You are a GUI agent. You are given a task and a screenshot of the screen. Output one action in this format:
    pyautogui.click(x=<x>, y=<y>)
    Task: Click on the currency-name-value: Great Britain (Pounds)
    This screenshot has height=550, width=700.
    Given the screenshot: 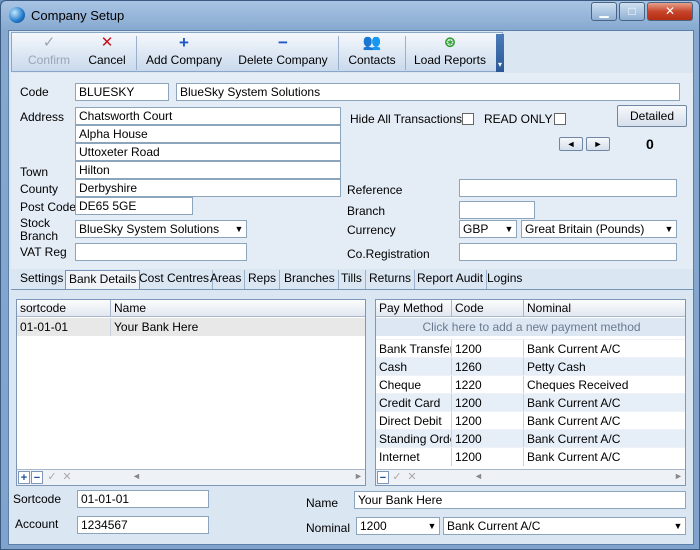 What is the action you would take?
    pyautogui.click(x=585, y=229)
    